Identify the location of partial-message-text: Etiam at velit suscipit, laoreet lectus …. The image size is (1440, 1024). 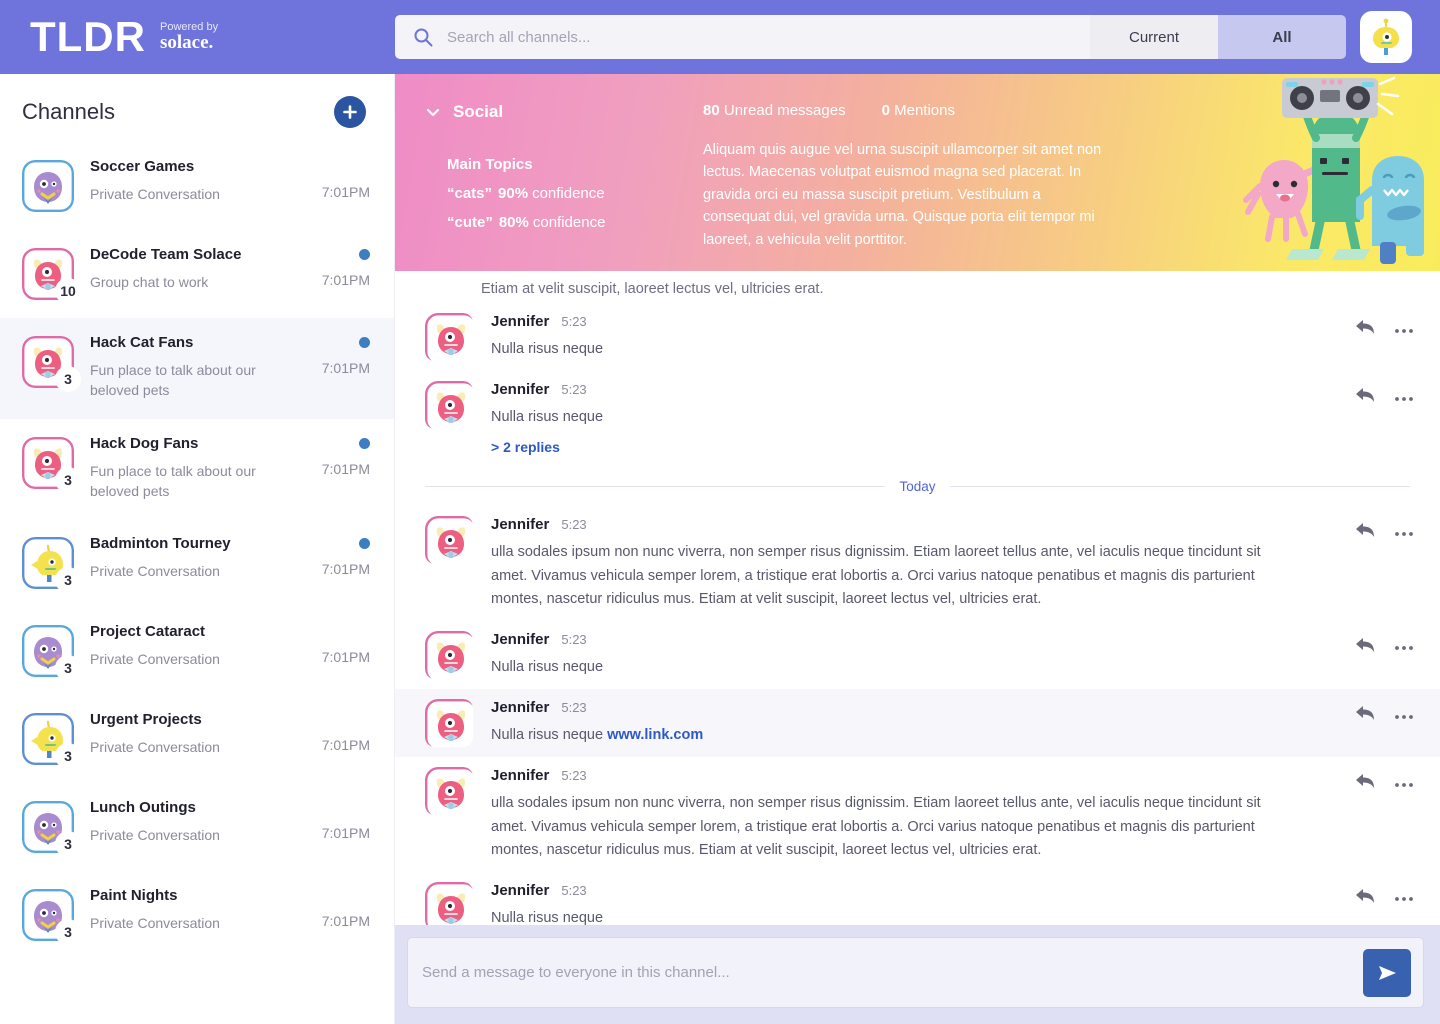
(652, 289).